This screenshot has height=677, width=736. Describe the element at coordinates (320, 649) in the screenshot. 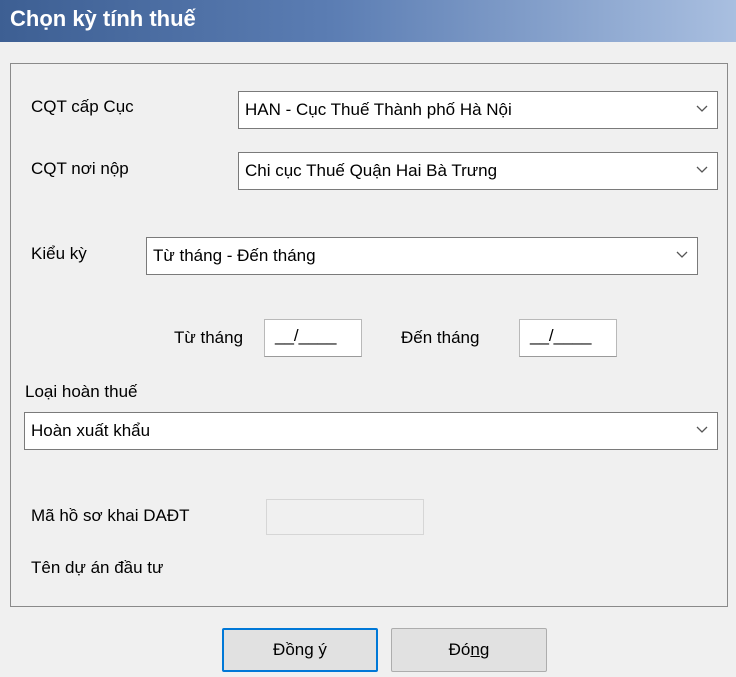

I see `ok-button-text-end: ý` at that location.